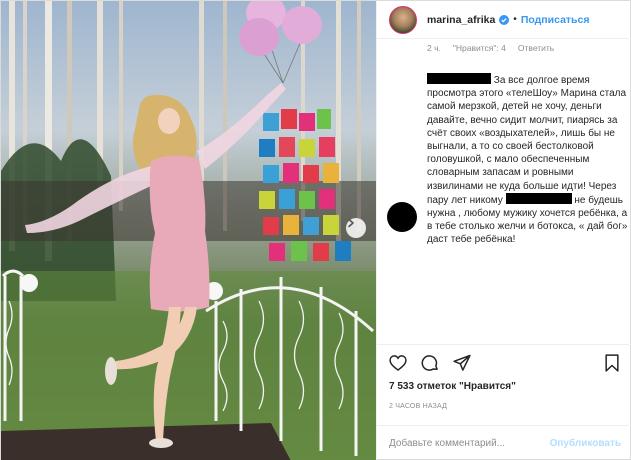 This screenshot has width=631, height=460. What do you see at coordinates (479, 48) in the screenshot?
I see `comment-likes: "Нравится": 4` at bounding box center [479, 48].